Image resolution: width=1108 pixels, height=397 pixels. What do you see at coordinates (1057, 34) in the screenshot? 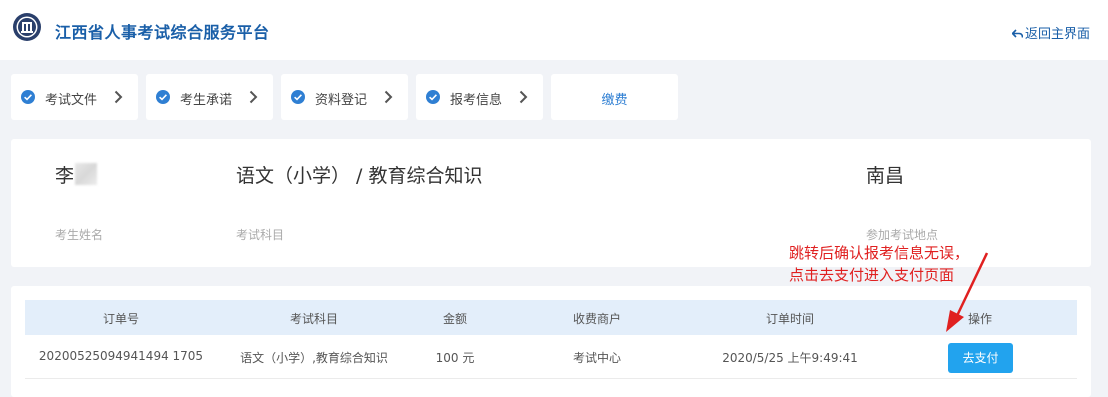
I see `back-link-label: 返回主界面` at bounding box center [1057, 34].